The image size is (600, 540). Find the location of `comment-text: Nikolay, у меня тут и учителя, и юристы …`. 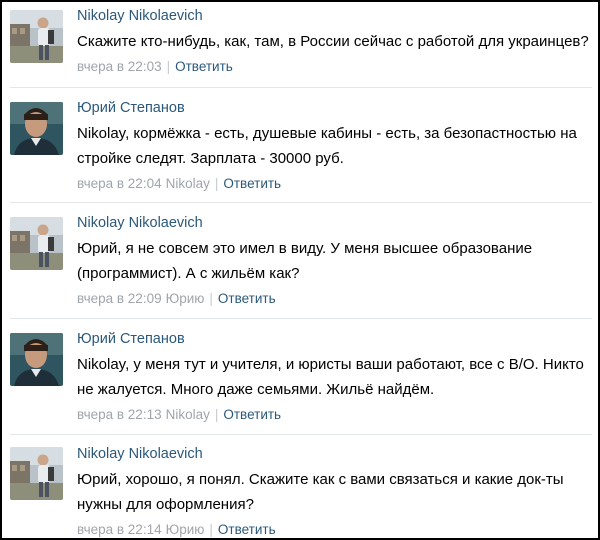

comment-text: Nikolay, у меня тут и учителя, и юристы … is located at coordinates (330, 377).